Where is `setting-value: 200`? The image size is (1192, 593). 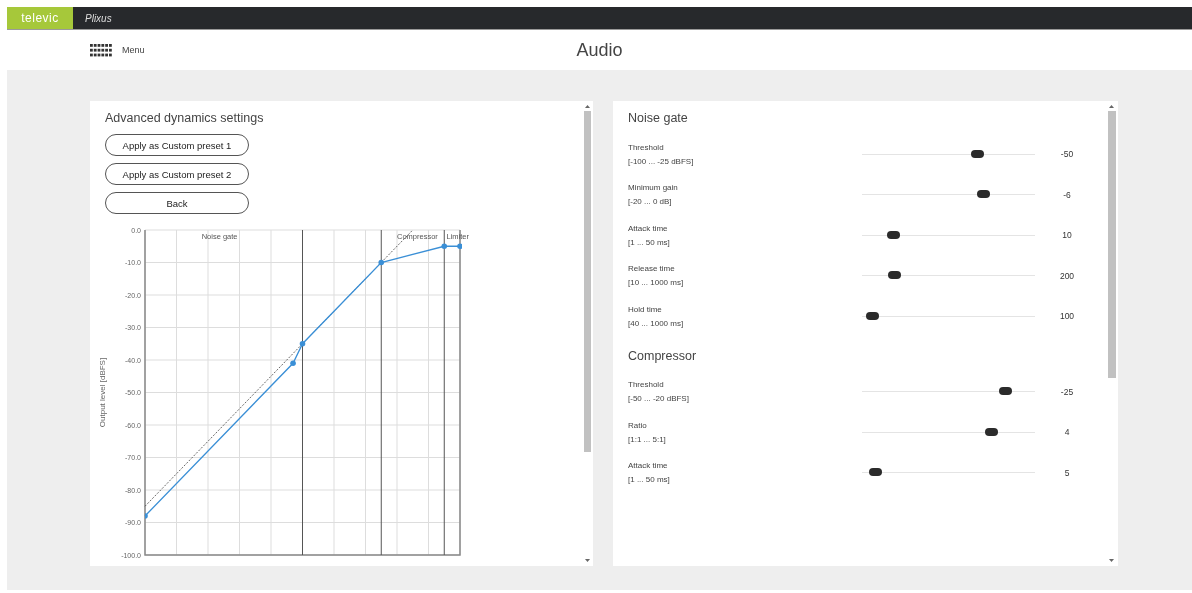 setting-value: 200 is located at coordinates (1067, 275).